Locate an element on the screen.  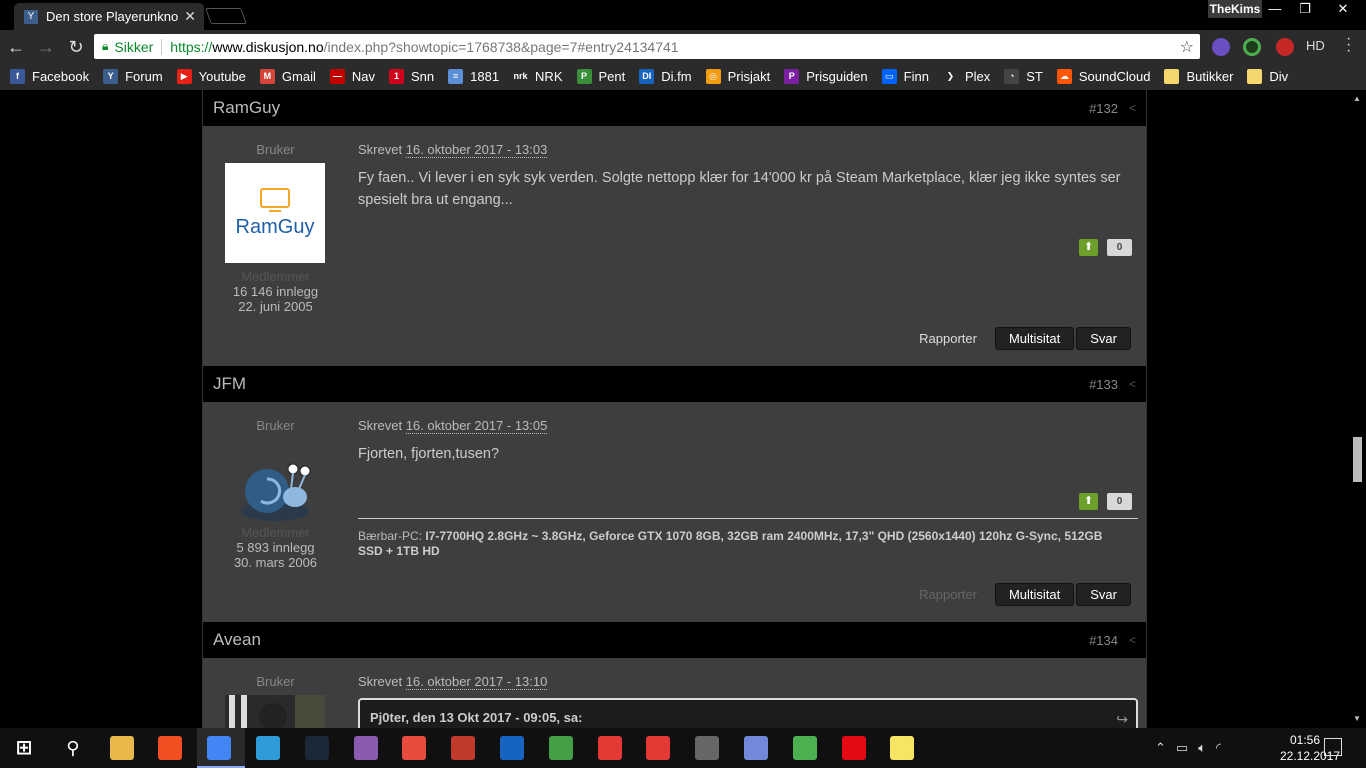
maximize-button: ❐ is located at coordinates (1305, 9).